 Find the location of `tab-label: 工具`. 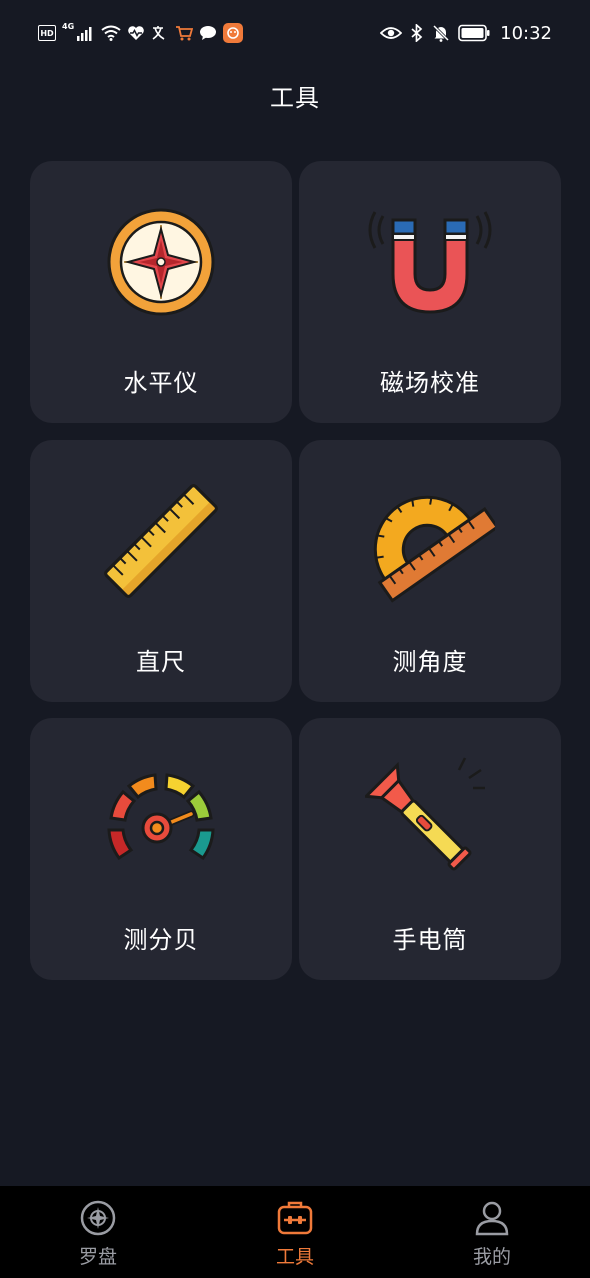

tab-label: 工具 is located at coordinates (294, 1257).